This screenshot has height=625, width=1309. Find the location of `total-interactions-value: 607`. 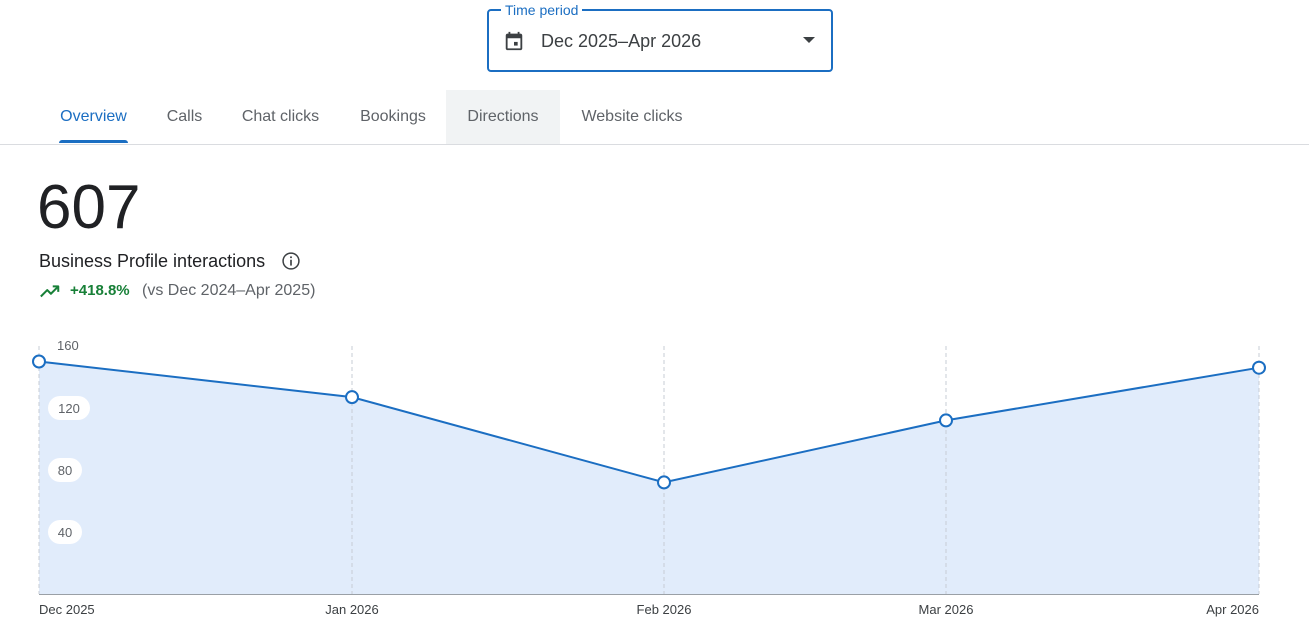

total-interactions-value: 607 is located at coordinates (89, 207).